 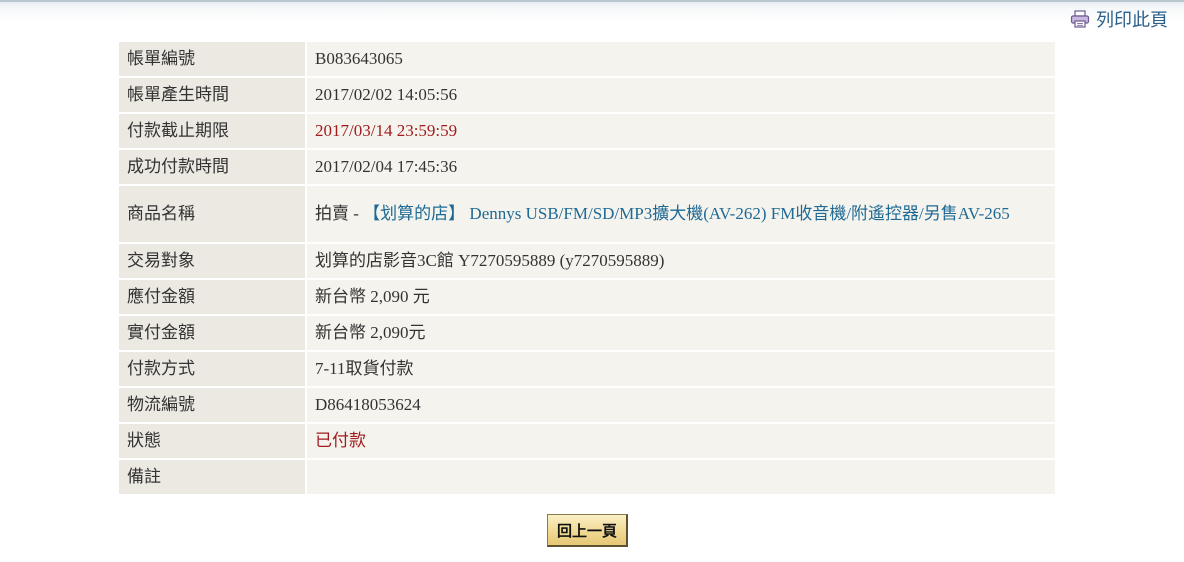 I want to click on row-payment-deadline: 付款截止期限 2017/03/14 23:59:59, so click(x=587, y=132).